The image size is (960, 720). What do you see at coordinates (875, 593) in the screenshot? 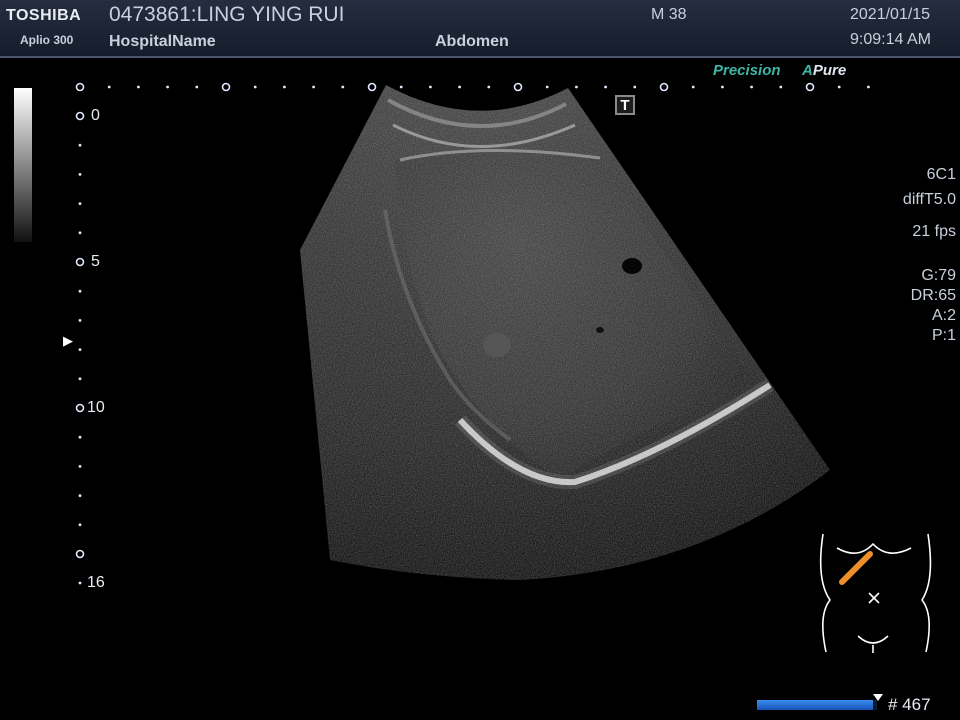
I see `body-mark` at bounding box center [875, 593].